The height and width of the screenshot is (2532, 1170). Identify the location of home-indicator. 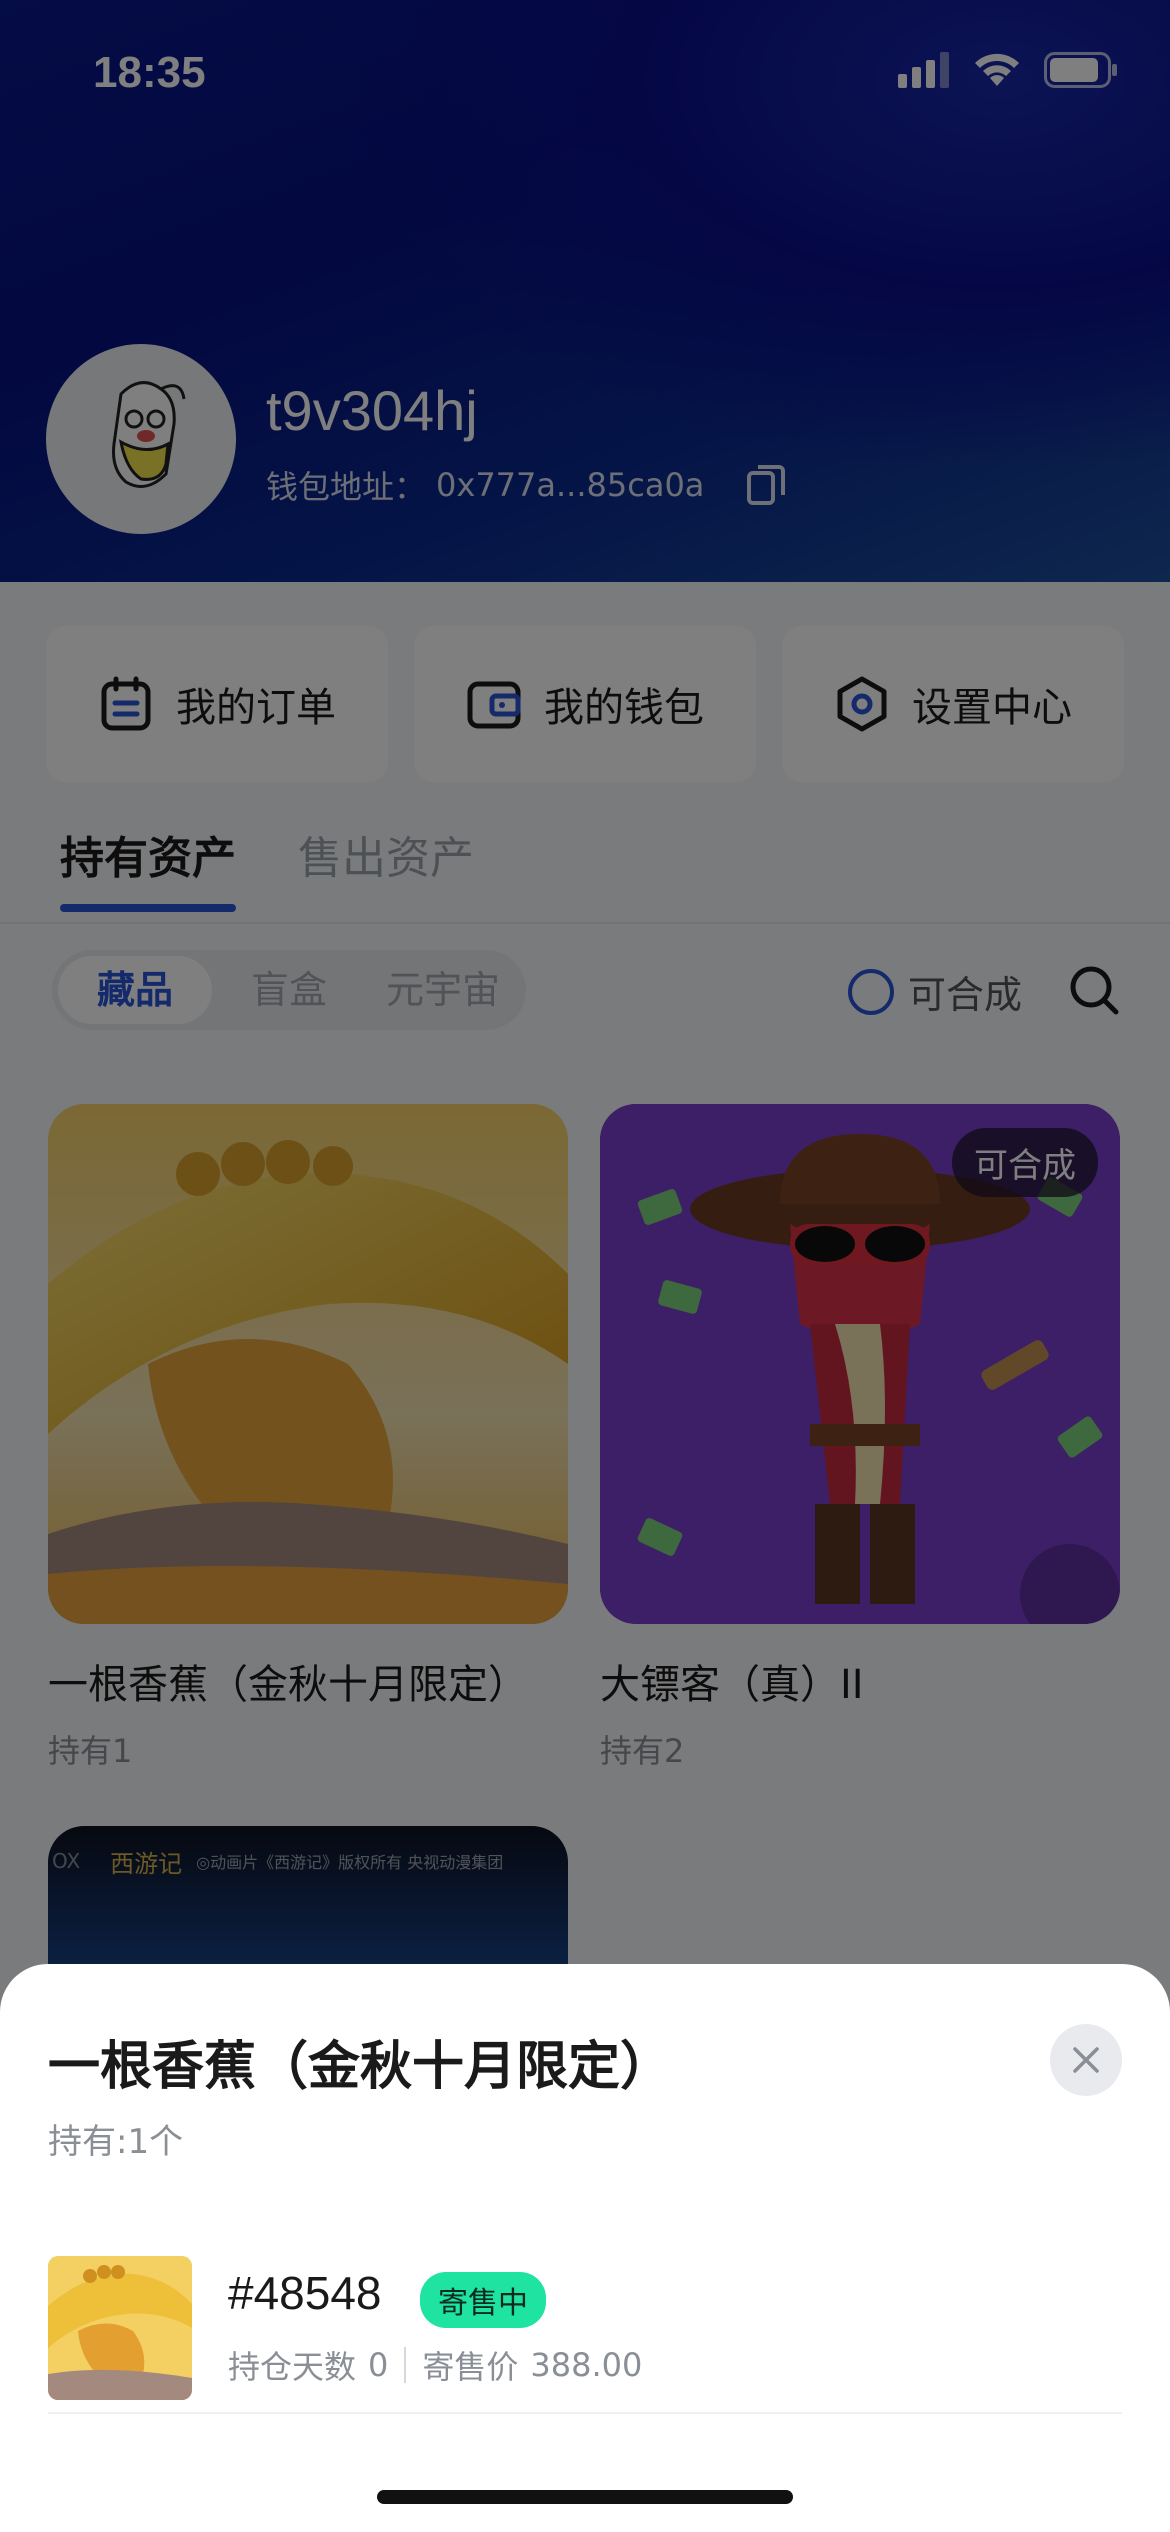
(585, 2497).